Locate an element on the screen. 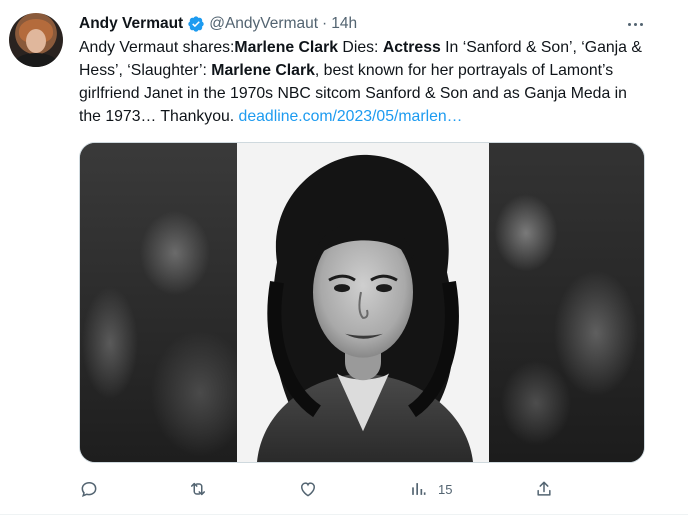 The width and height of the screenshot is (688, 515). media-blur-left is located at coordinates (159, 302).